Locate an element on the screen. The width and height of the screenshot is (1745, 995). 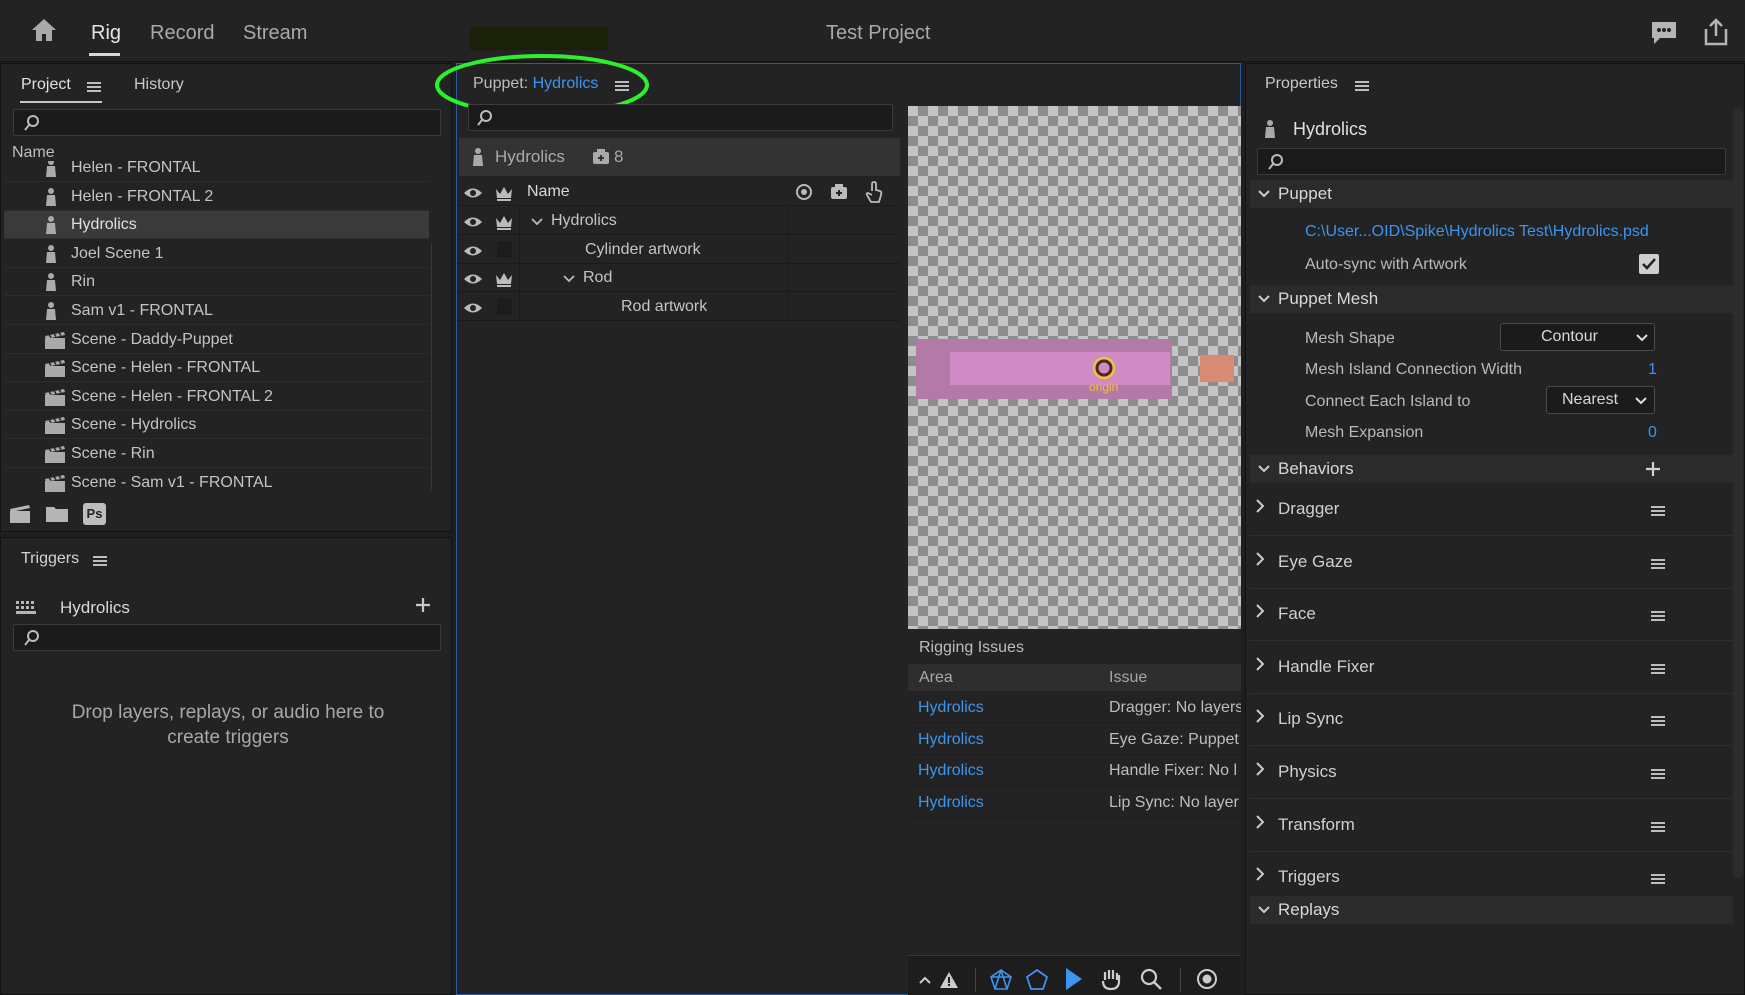
project-search-input is located at coordinates (227, 122).